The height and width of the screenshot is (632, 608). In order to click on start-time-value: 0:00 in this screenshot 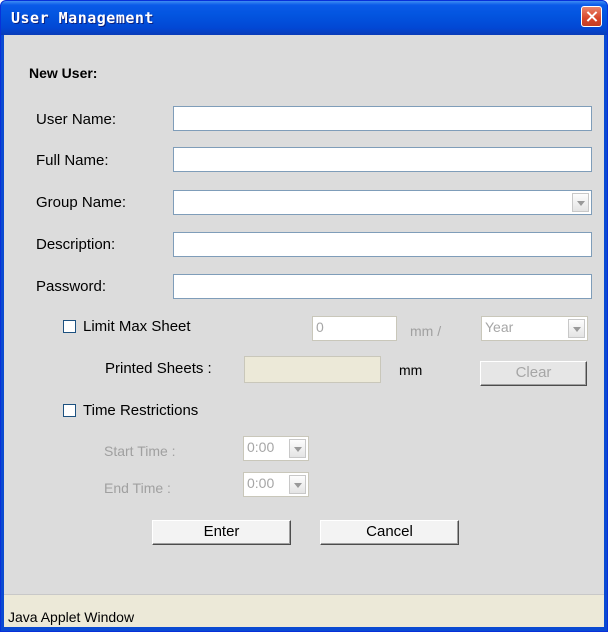, I will do `click(261, 447)`.